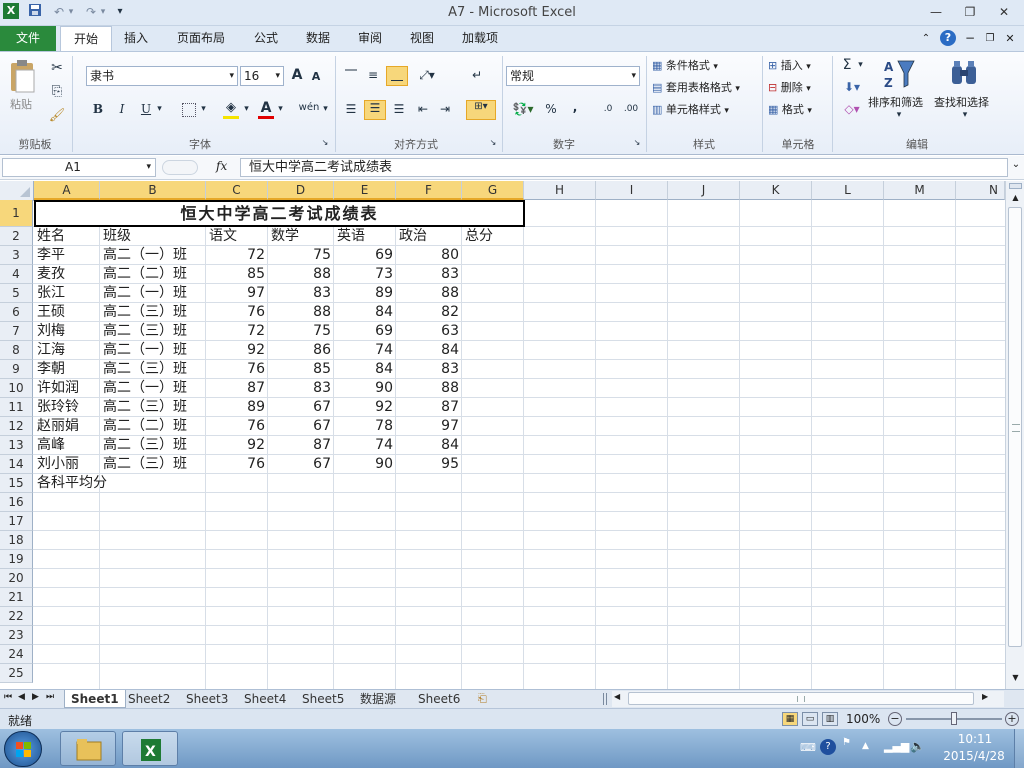 The image size is (1024, 771). I want to click on italic-button: I, so click(122, 109).